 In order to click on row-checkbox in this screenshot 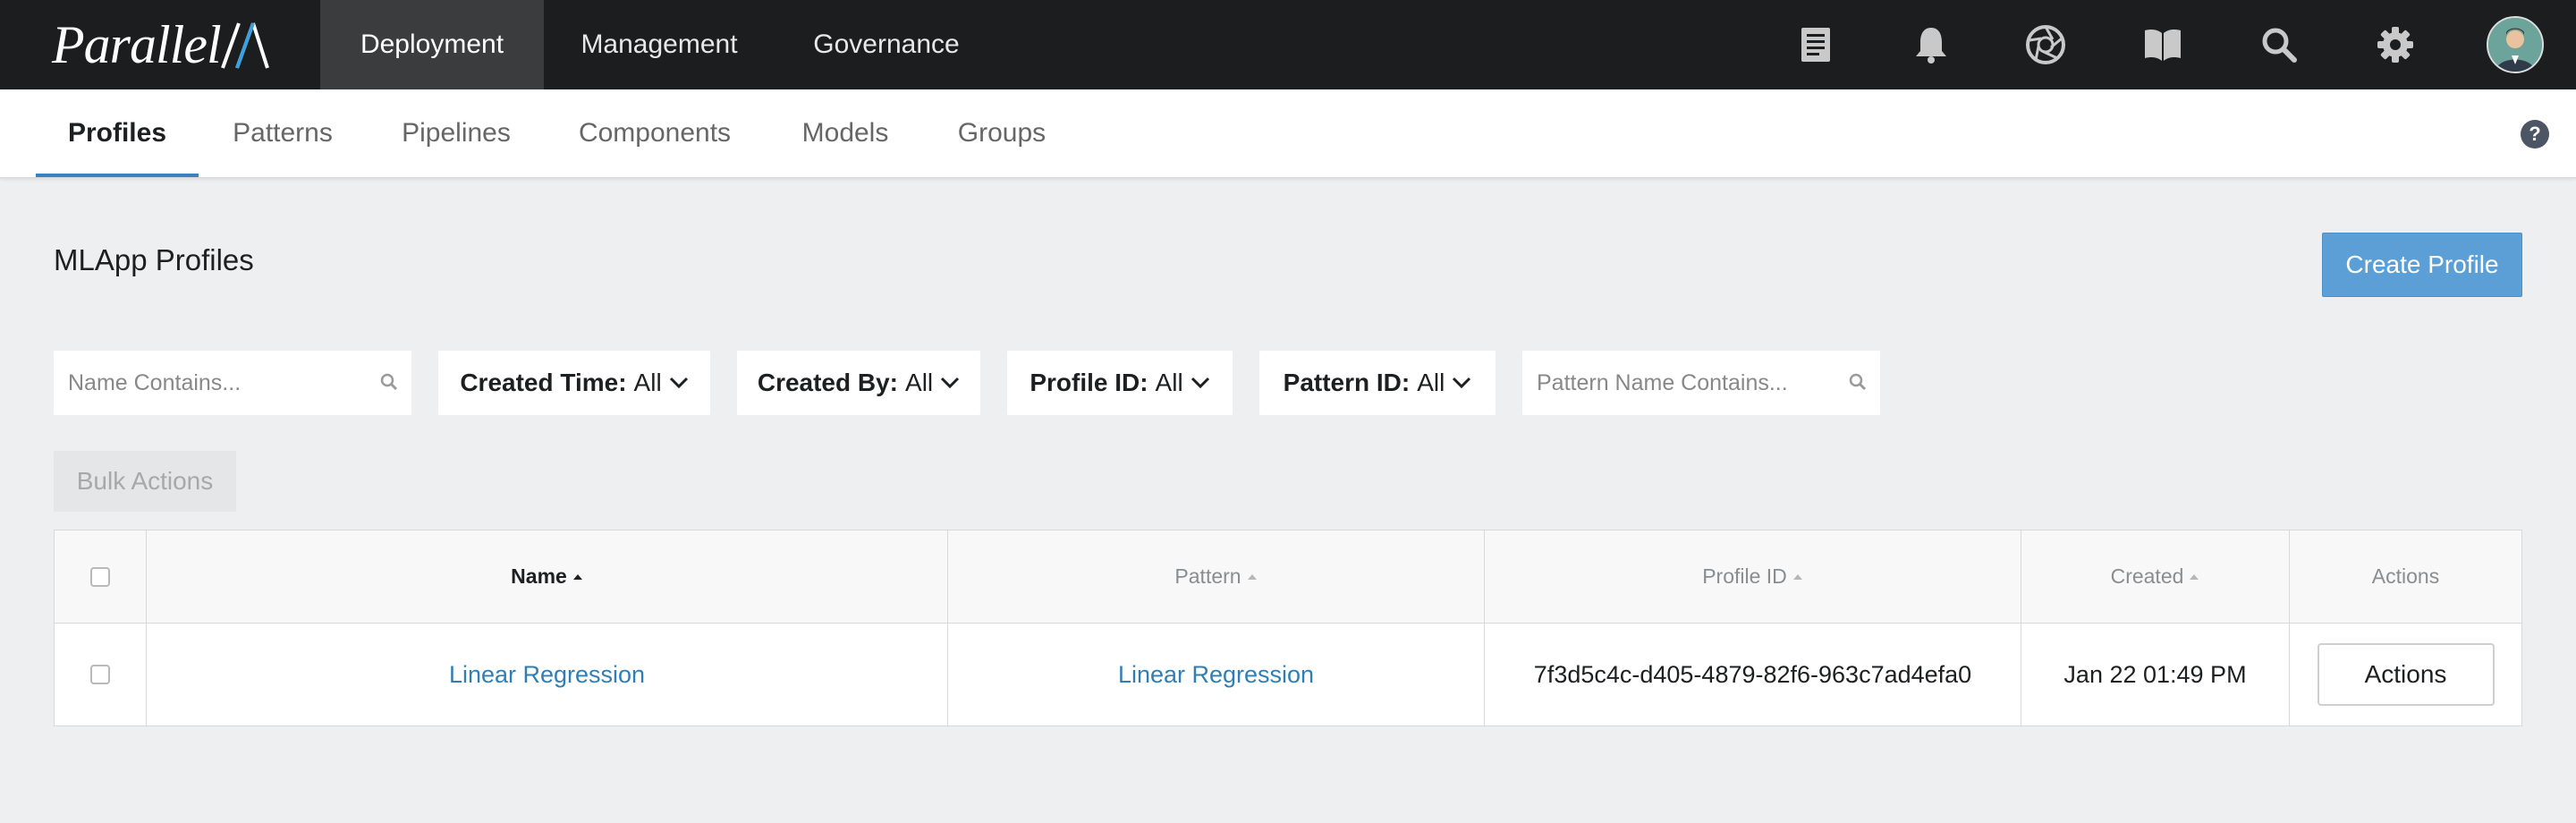, I will do `click(100, 674)`.